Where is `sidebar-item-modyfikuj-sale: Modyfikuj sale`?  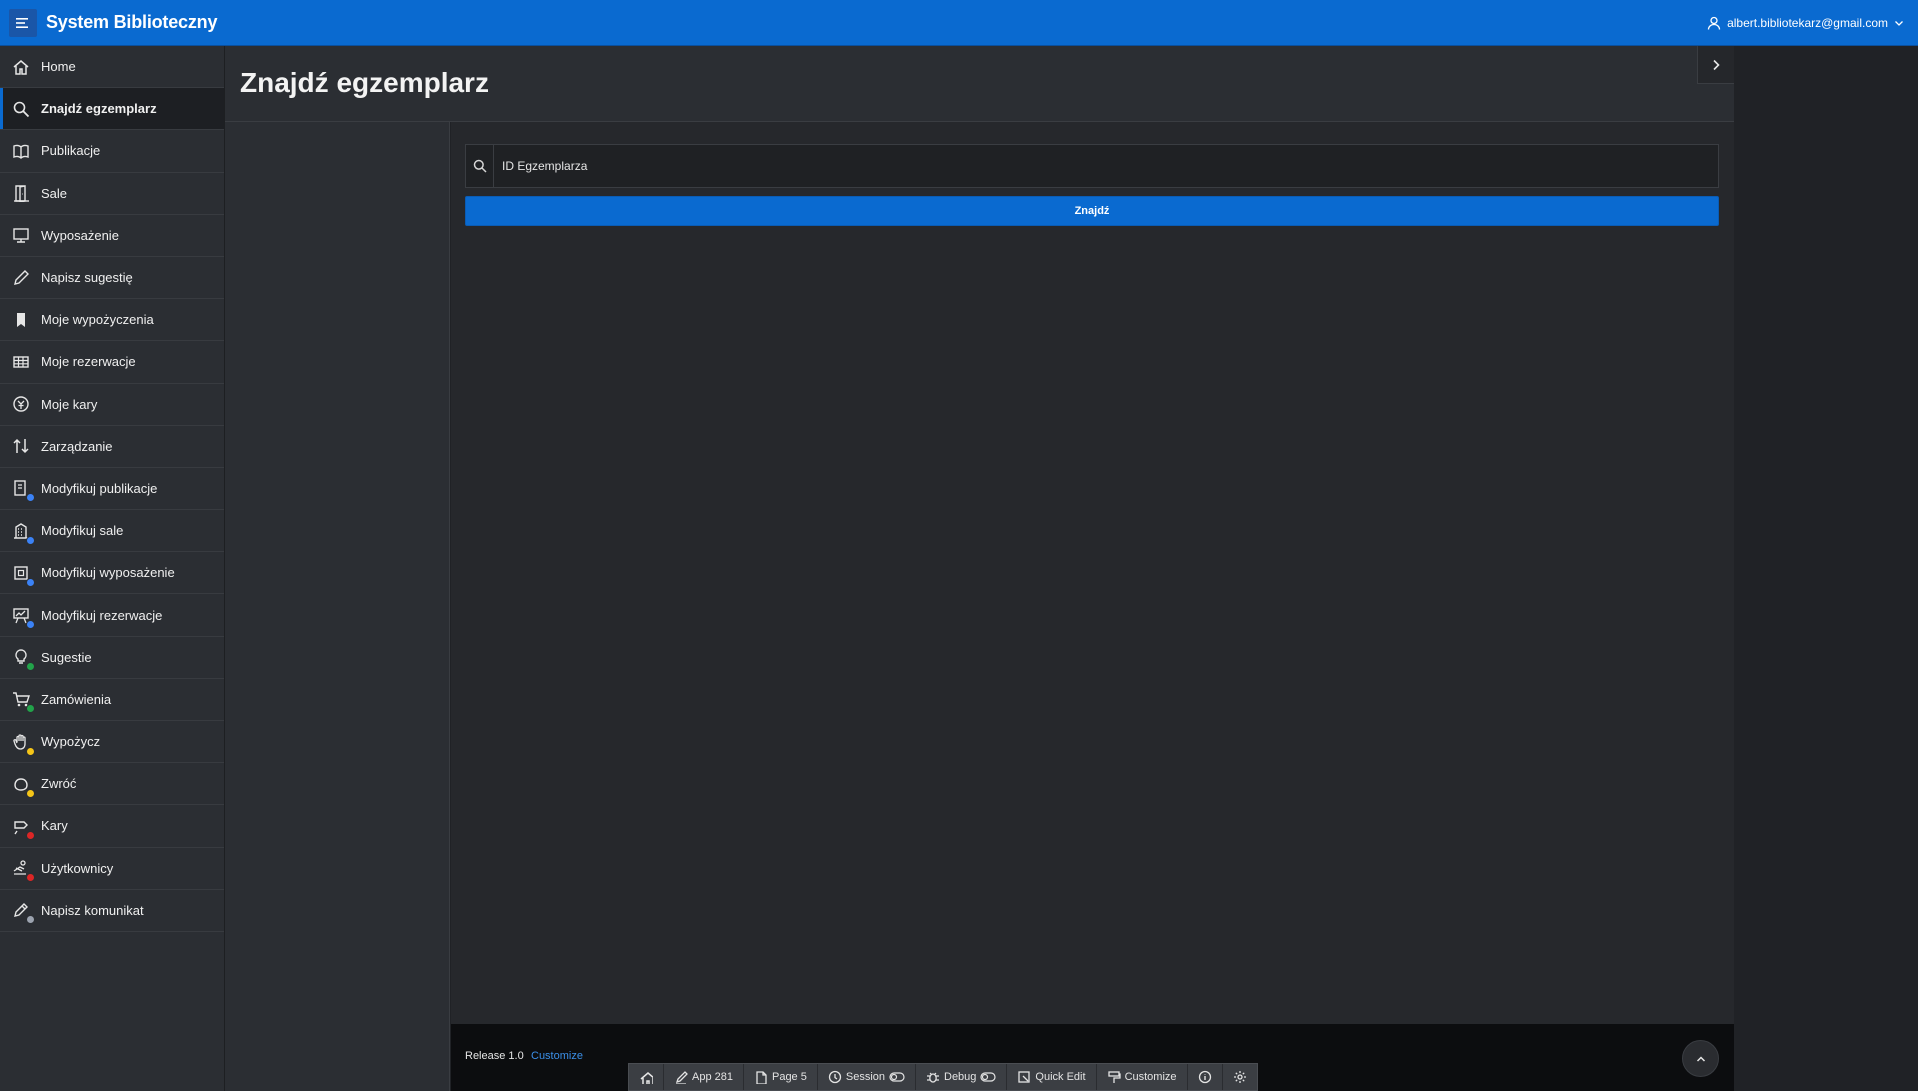 sidebar-item-modyfikuj-sale: Modyfikuj sale is located at coordinates (112, 531).